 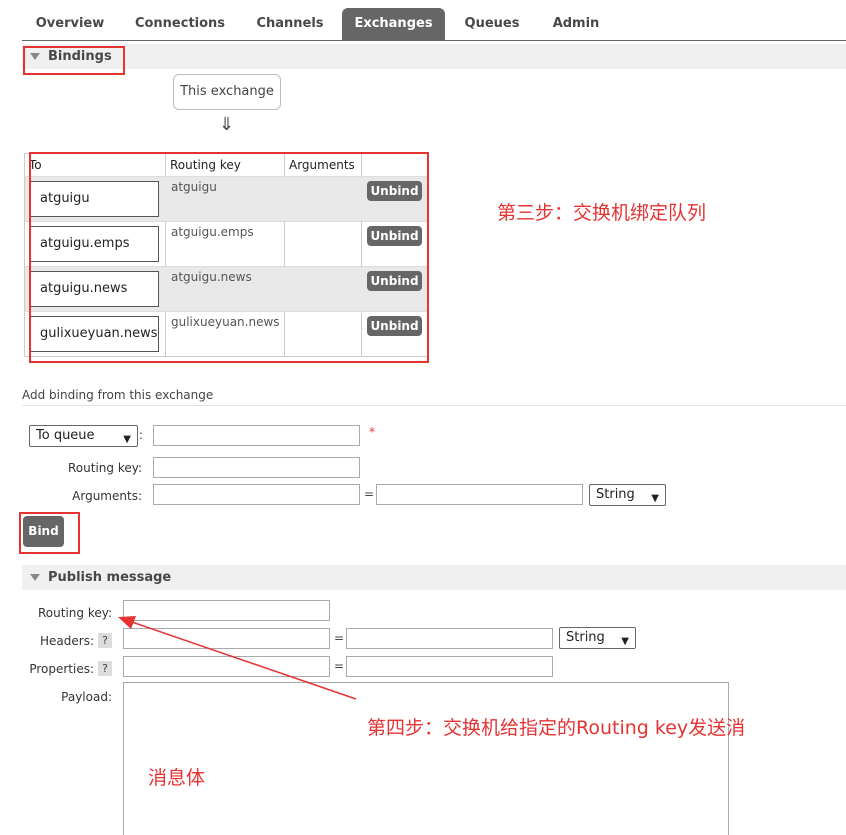 I want to click on binding-argument-value-input, so click(x=479, y=494).